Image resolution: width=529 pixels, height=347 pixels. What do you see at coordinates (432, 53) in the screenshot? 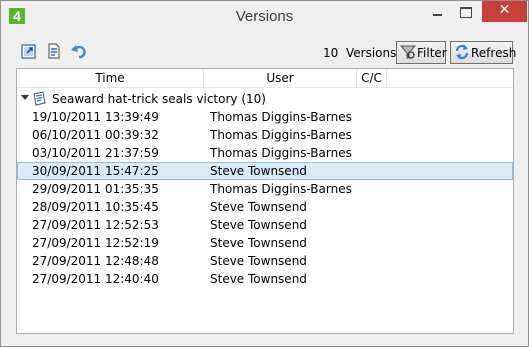
I see `filter-button-label: Filter` at bounding box center [432, 53].